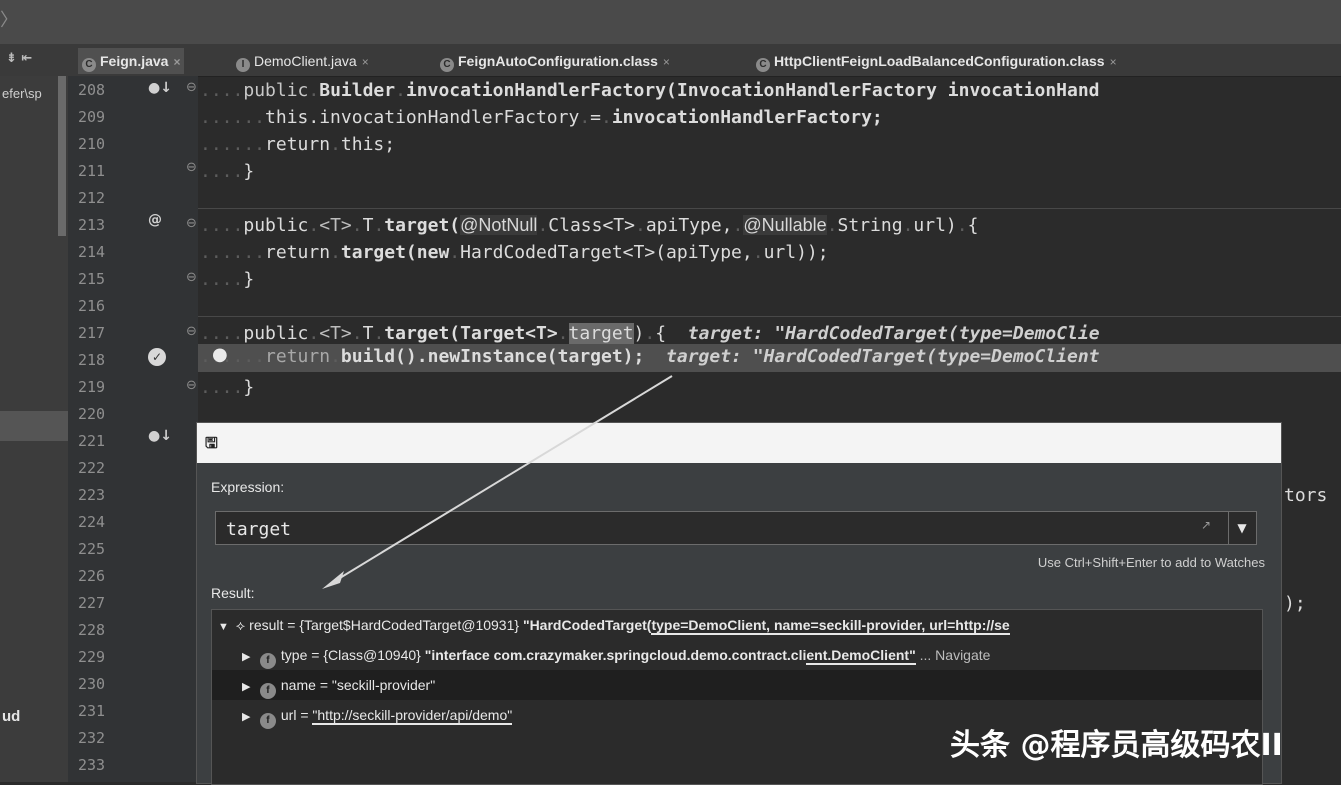 The image size is (1341, 785). Describe the element at coordinates (497, 482) in the screenshot. I see `annotation-arrow` at that location.